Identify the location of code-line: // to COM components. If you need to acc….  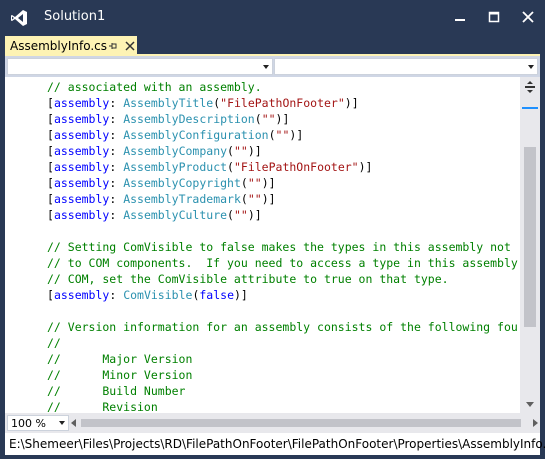
(282, 263).